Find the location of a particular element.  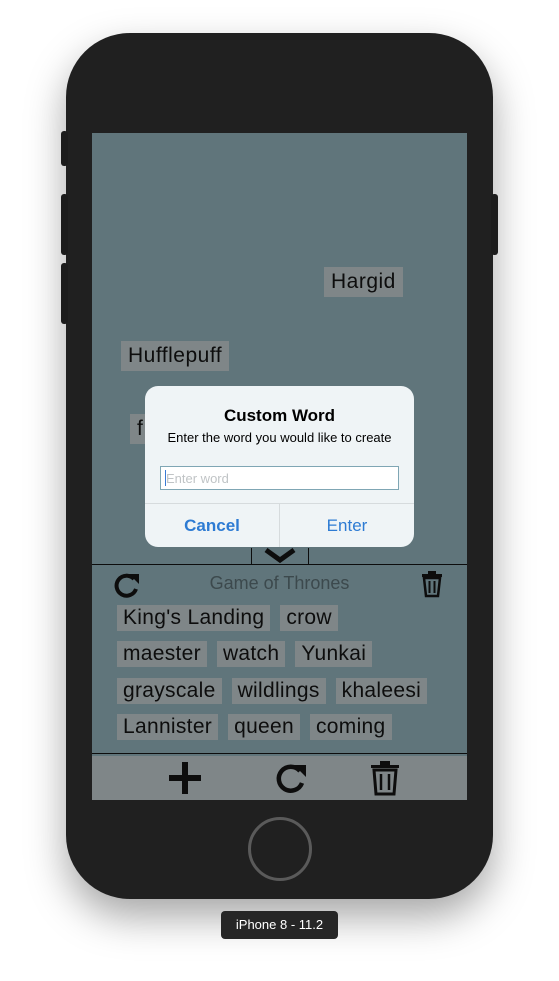

dialog-title: Custom Word is located at coordinates (279, 415).